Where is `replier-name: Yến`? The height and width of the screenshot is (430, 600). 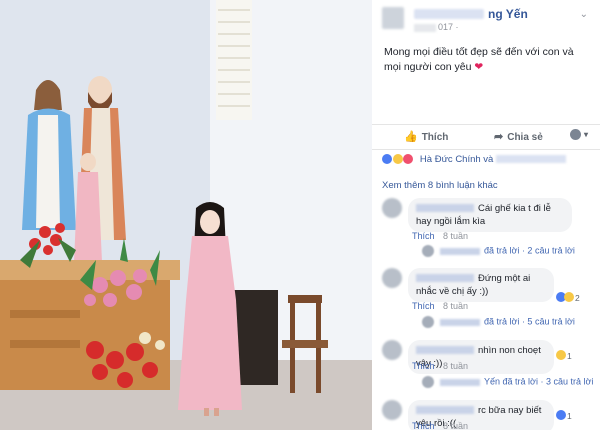
replier-name: Yến is located at coordinates (492, 381).